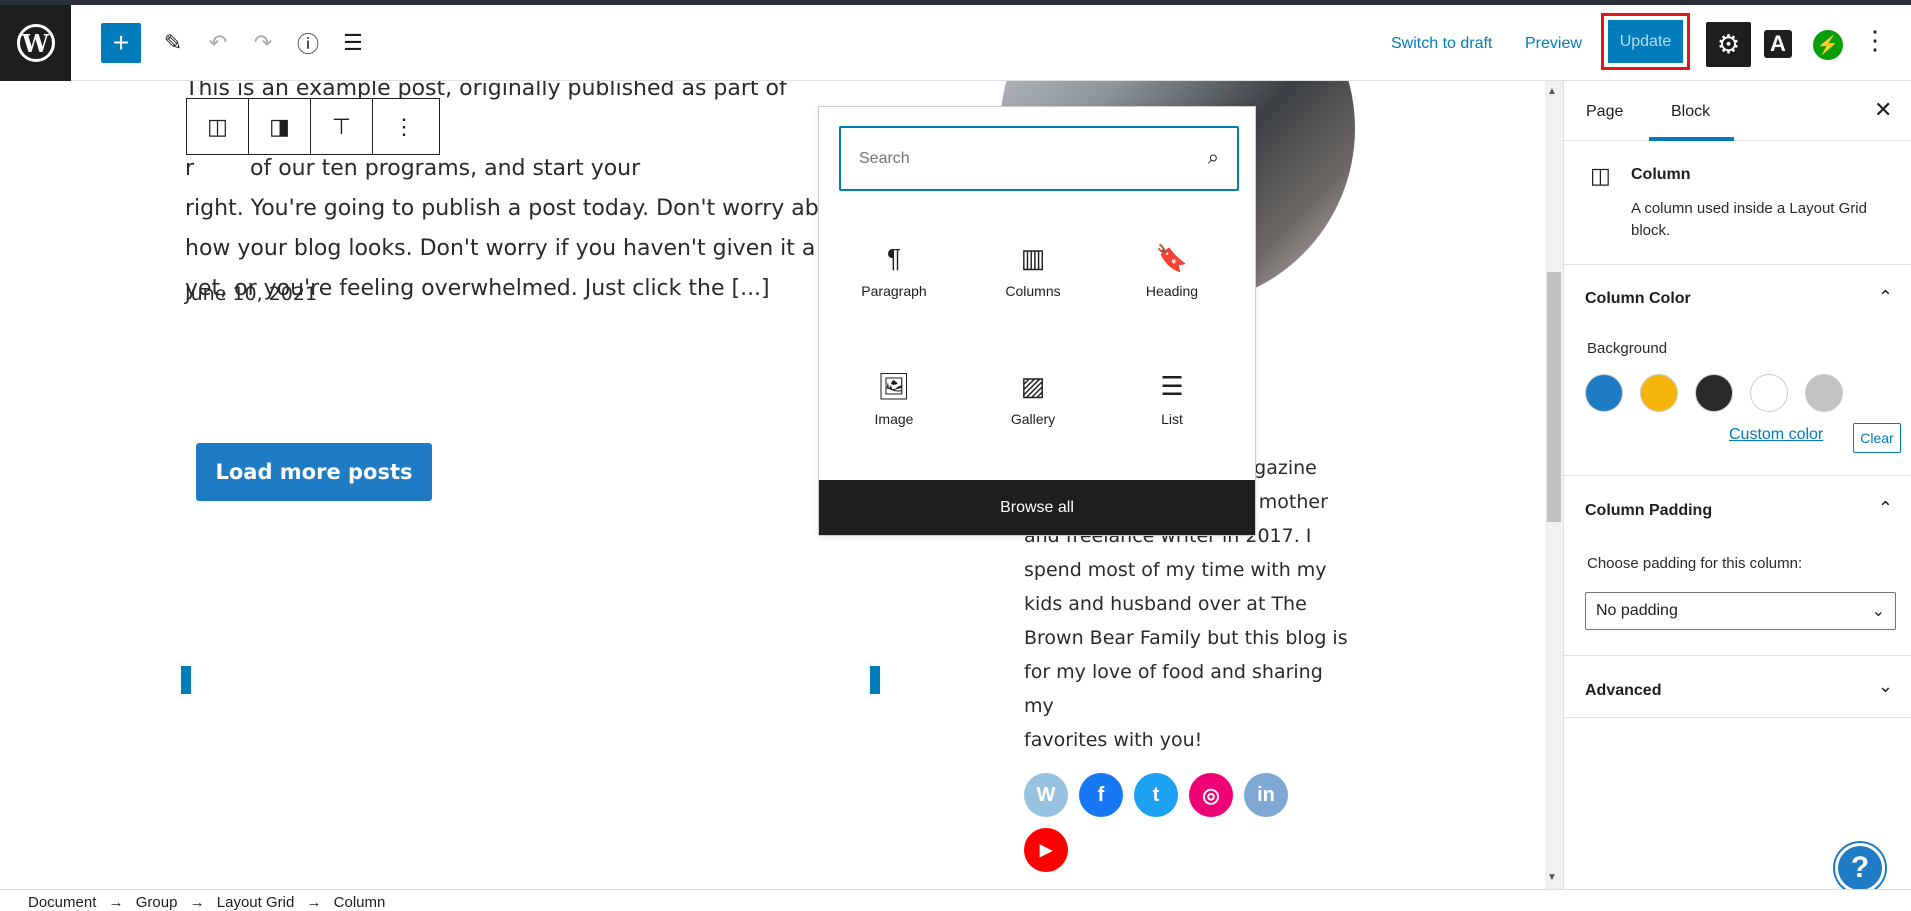 The width and height of the screenshot is (1911, 911). I want to click on preview-button: Preview, so click(1553, 44).